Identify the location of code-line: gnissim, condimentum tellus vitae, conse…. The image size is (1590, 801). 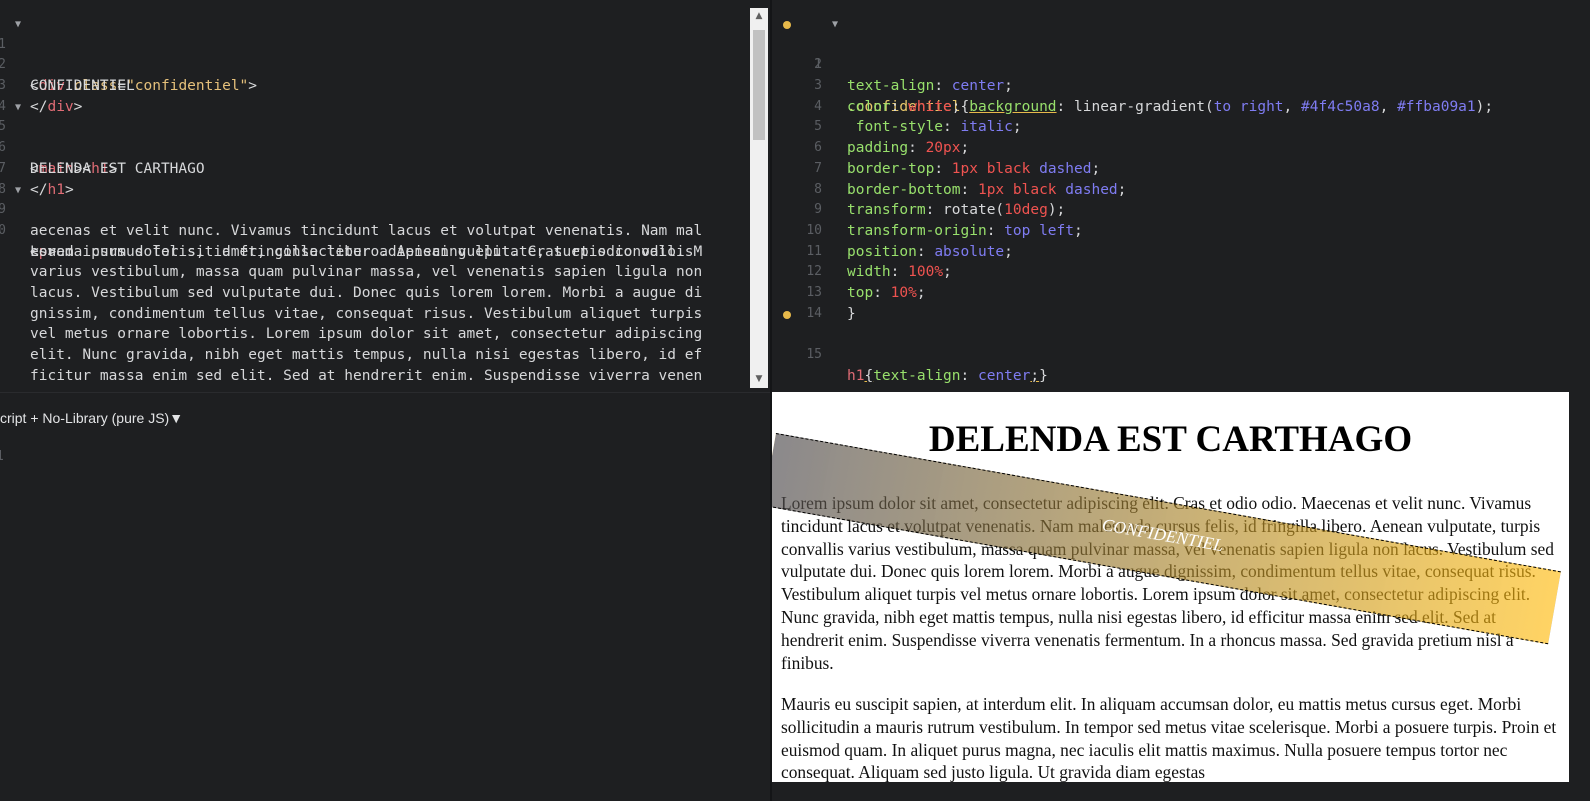
(385, 314).